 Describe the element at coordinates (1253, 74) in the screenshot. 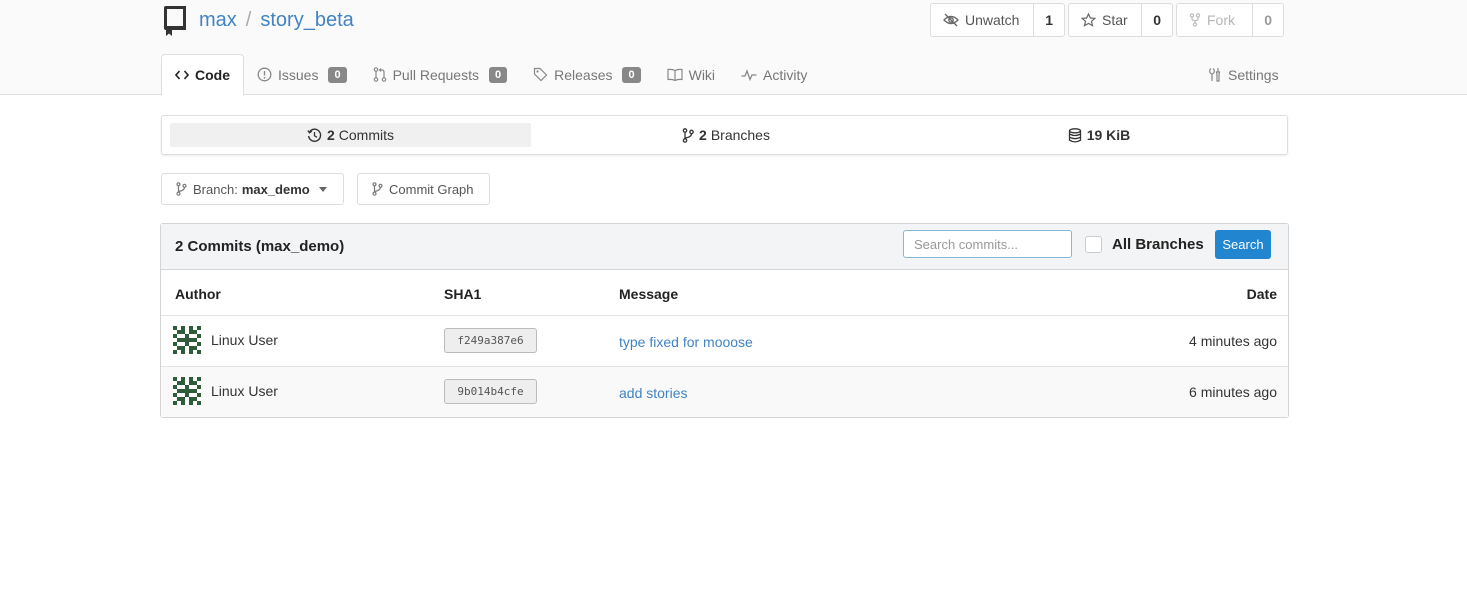

I see `tab-settings-label: Settings` at that location.